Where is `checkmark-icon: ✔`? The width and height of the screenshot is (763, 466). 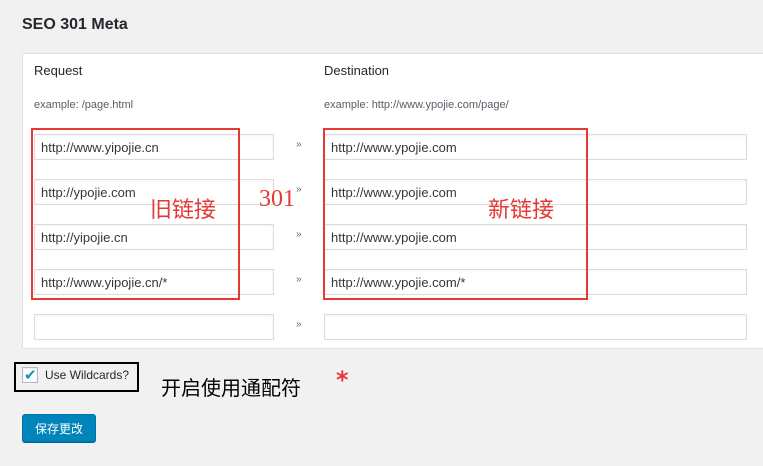
checkmark-icon: ✔ is located at coordinates (30, 375).